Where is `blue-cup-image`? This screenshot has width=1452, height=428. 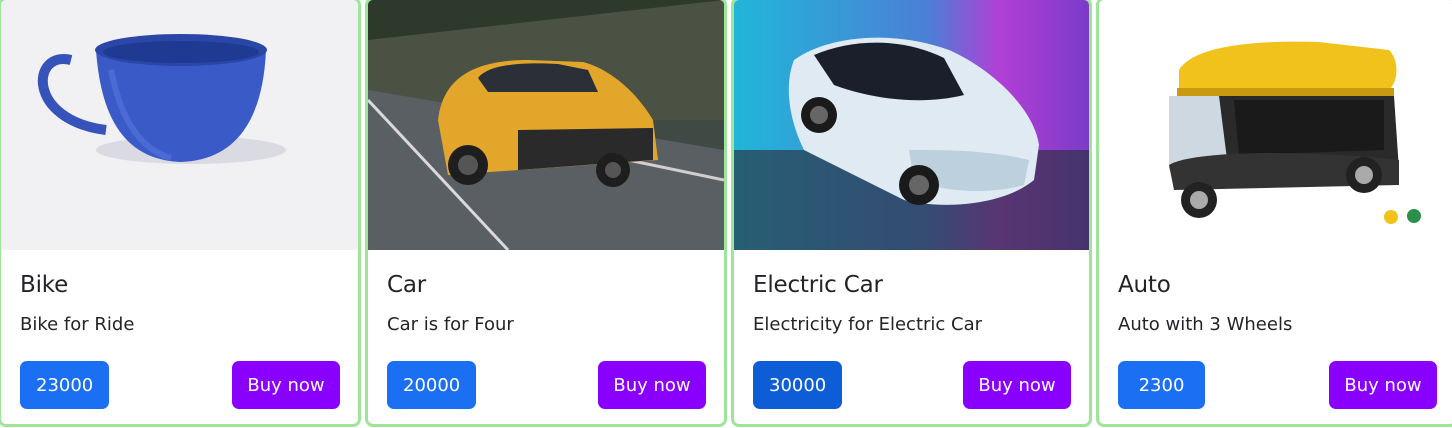
blue-cup-image is located at coordinates (179, 125).